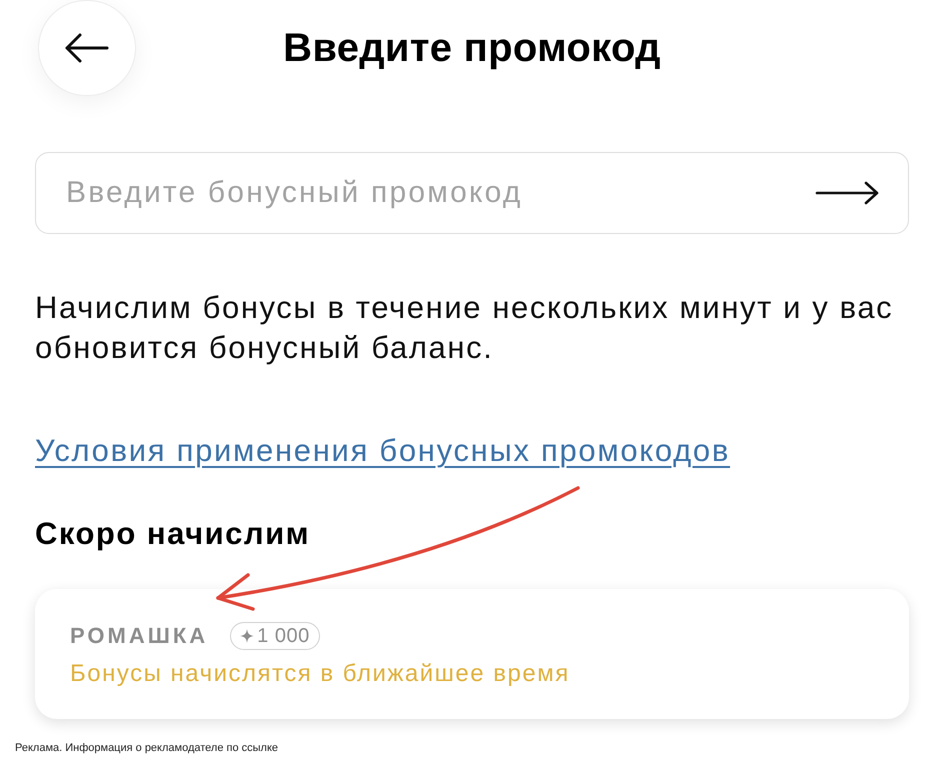  What do you see at coordinates (87, 48) in the screenshot?
I see `back-arrow-icon` at bounding box center [87, 48].